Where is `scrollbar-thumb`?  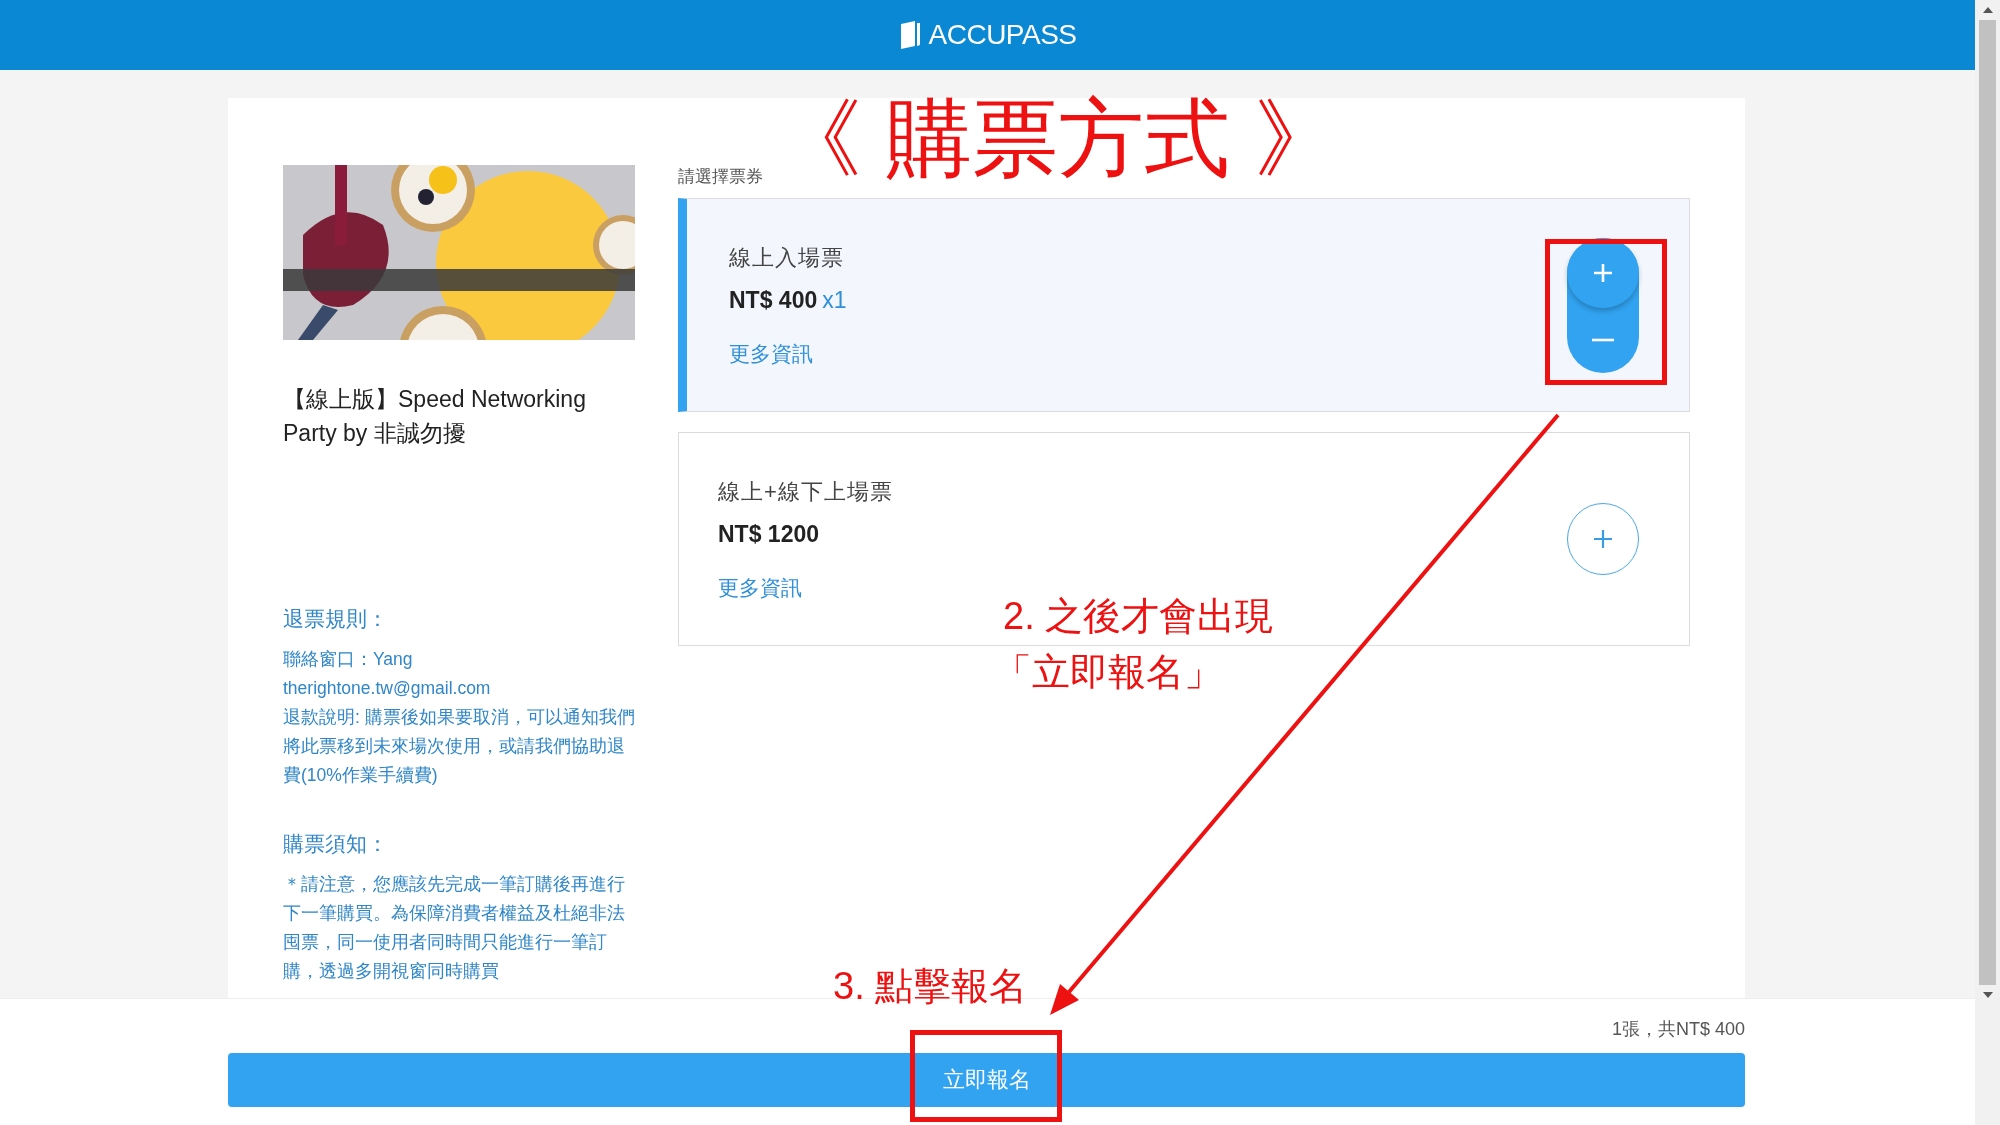 scrollbar-thumb is located at coordinates (1987, 502).